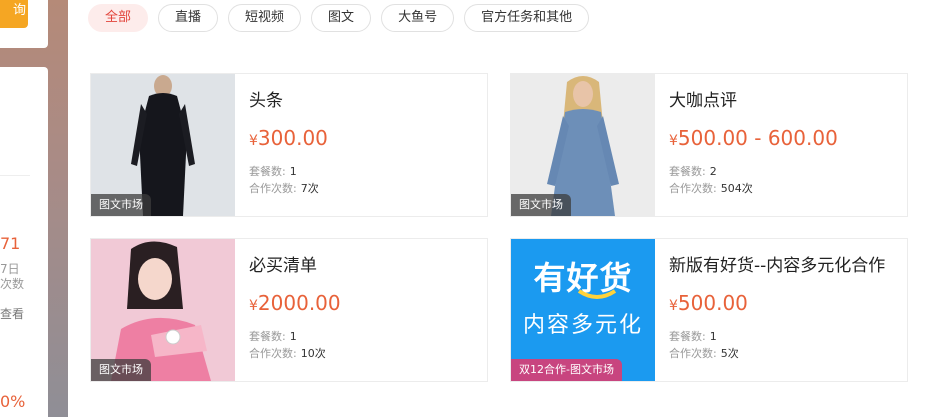 Image resolution: width=947 pixels, height=417 pixels. I want to click on card-coops: 合作次数: 10次, so click(287, 353).